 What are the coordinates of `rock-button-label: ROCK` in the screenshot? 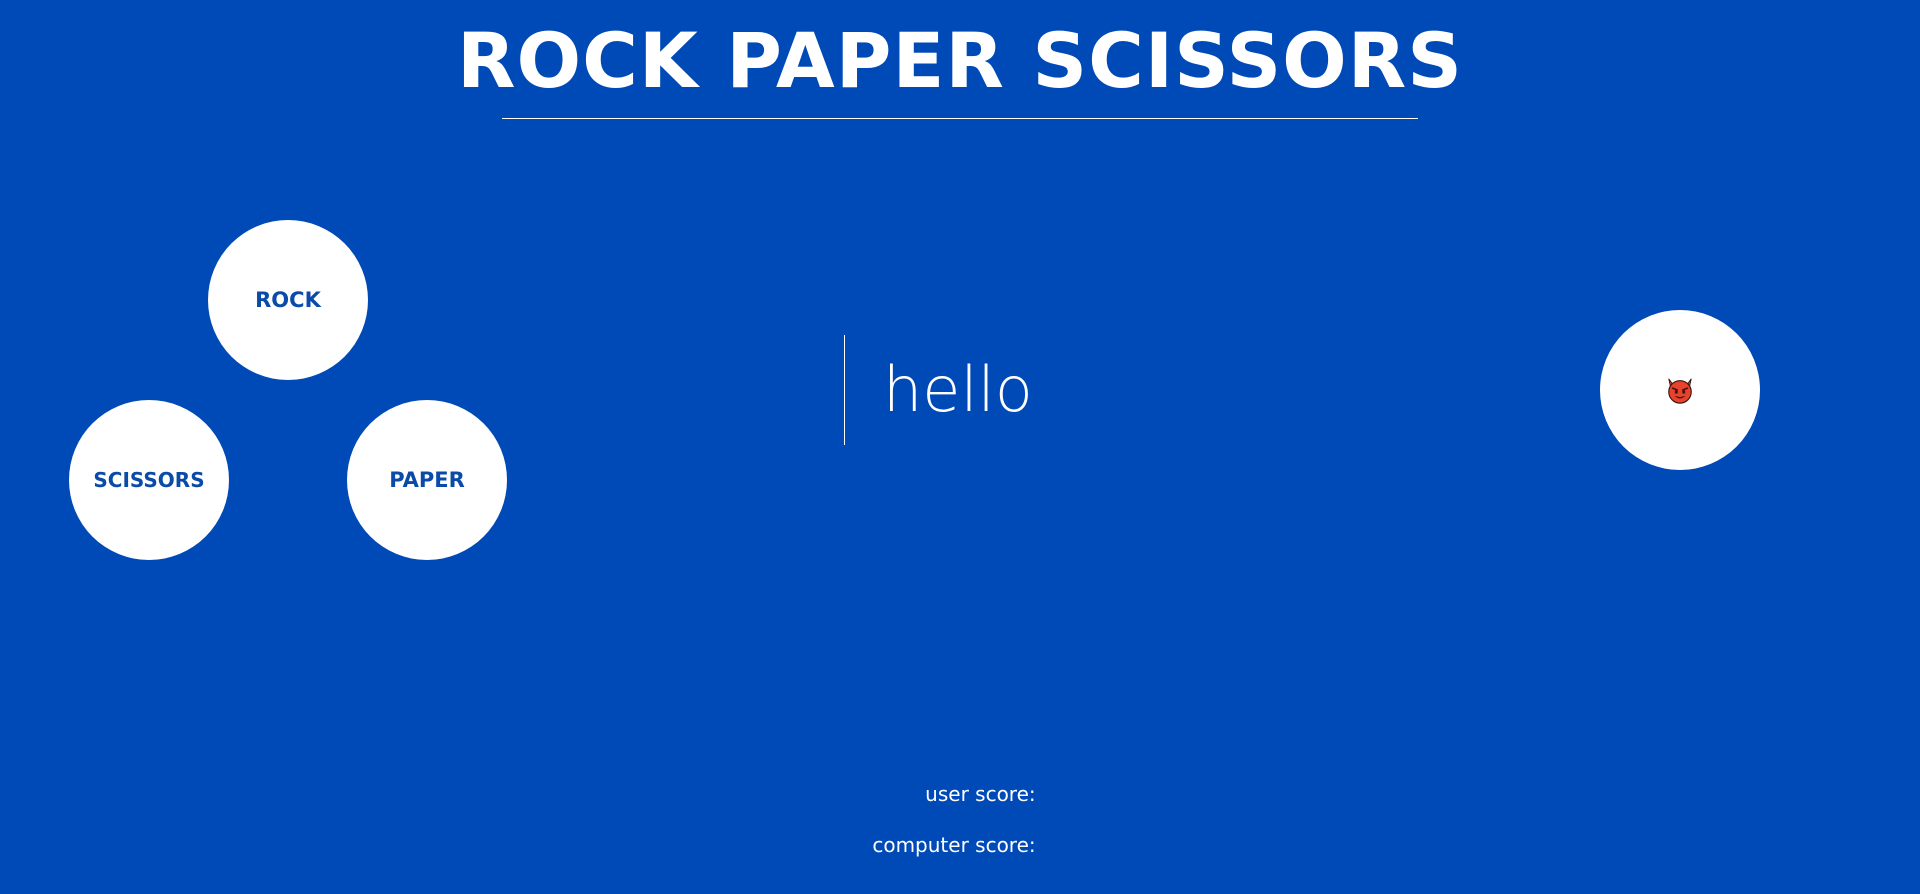 It's located at (288, 300).